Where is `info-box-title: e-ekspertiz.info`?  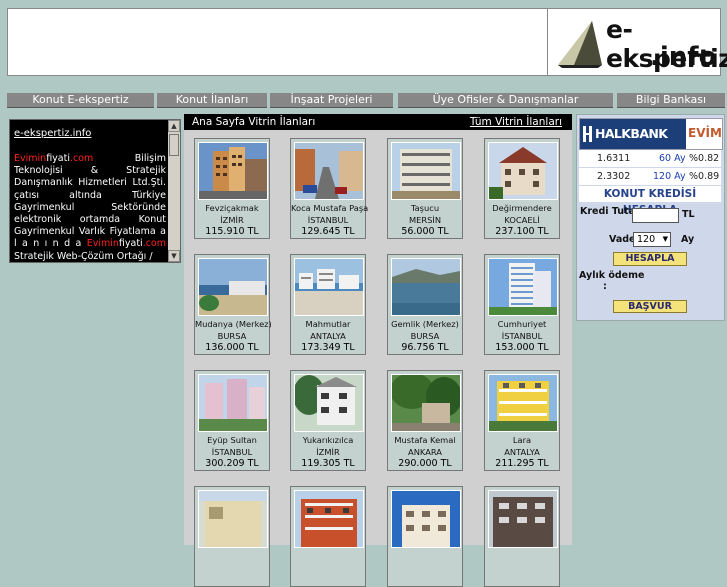
info-box-title: e-ekspertiz.info is located at coordinates (52, 133).